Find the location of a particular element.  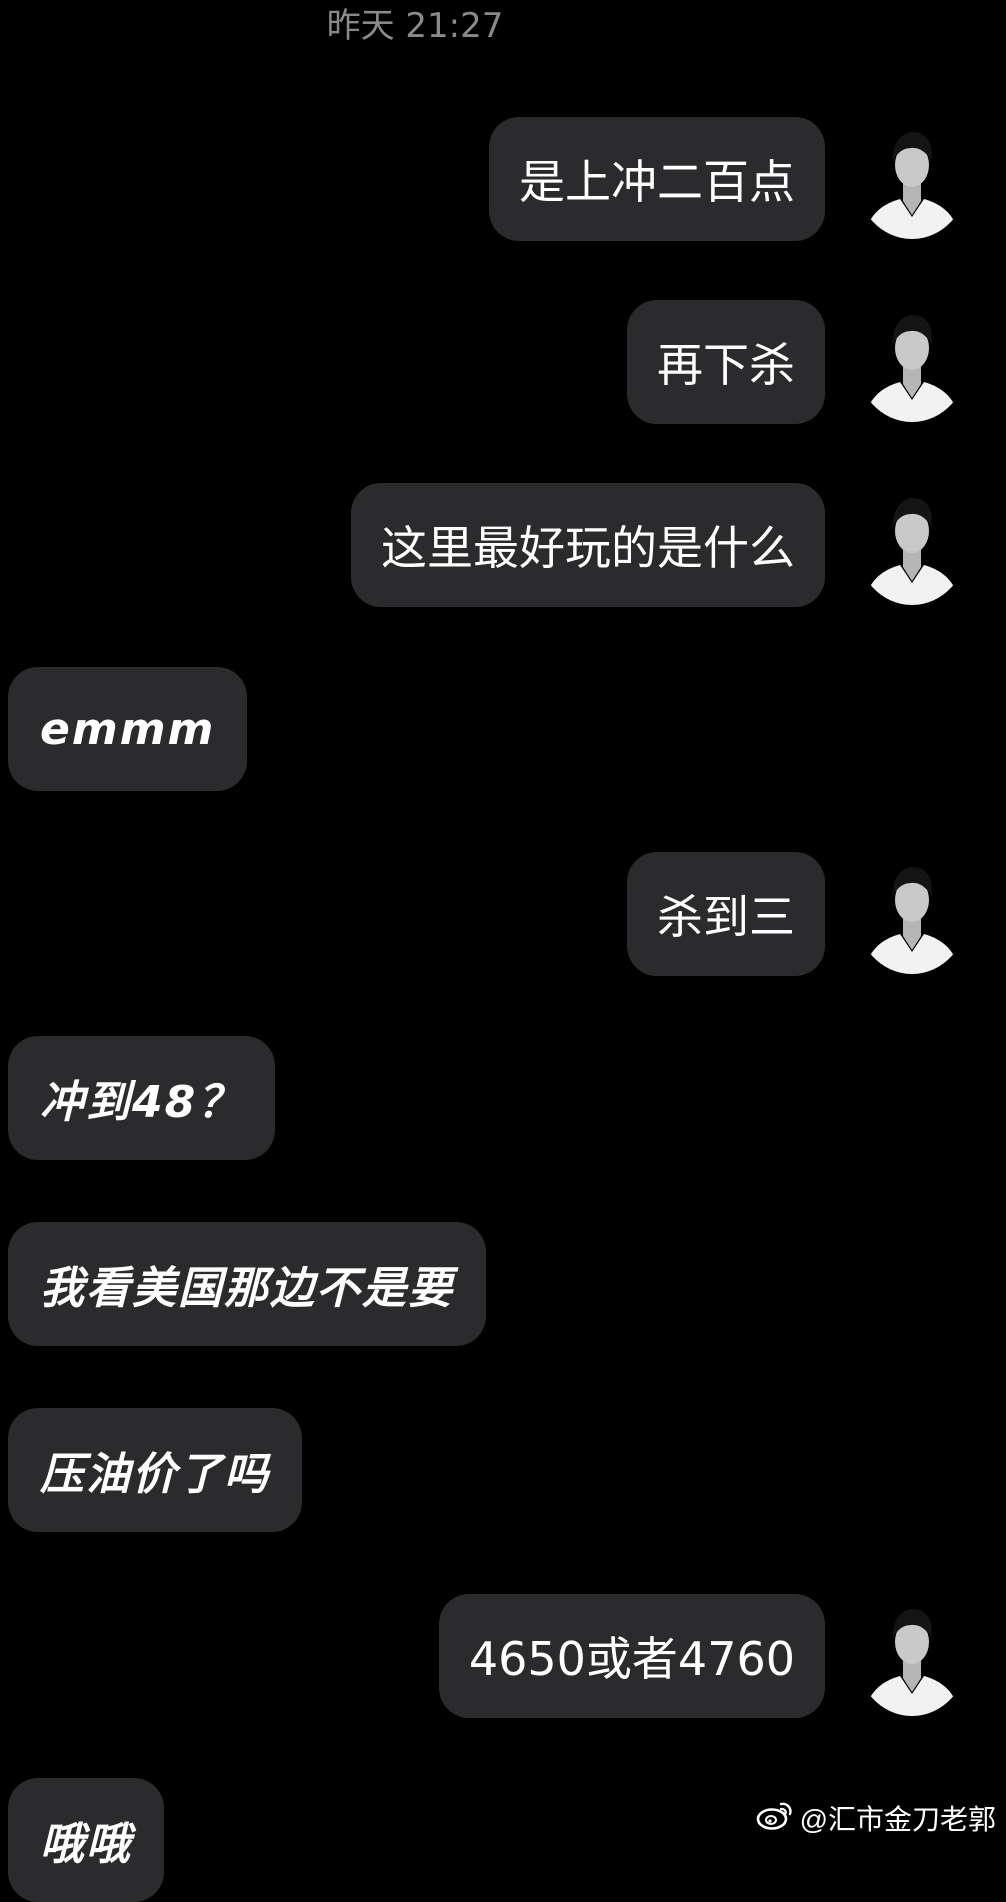

message-text: emmm is located at coordinates (128, 729).